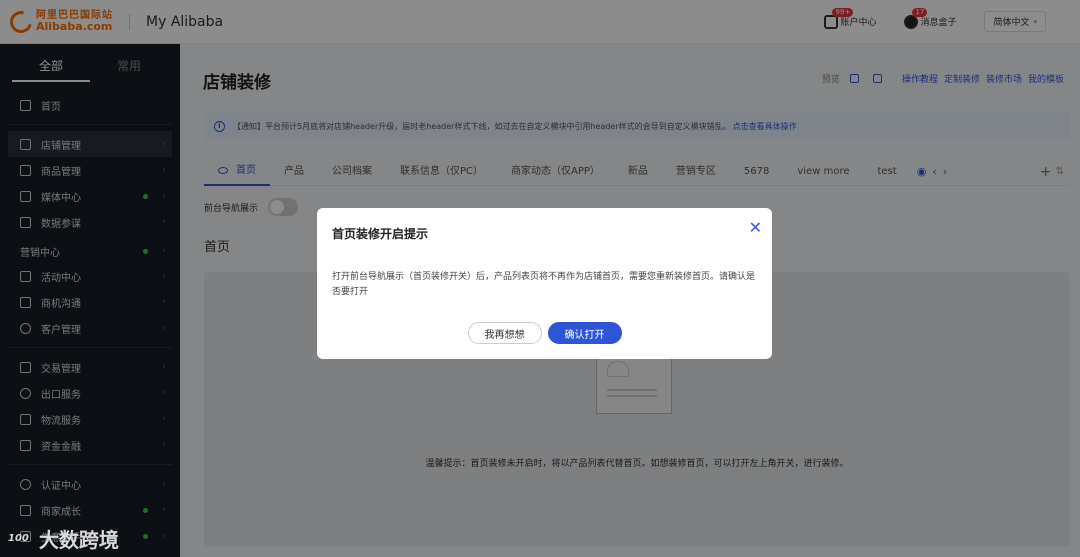  I want to click on watermark: 100 大数跨境, so click(63, 538).